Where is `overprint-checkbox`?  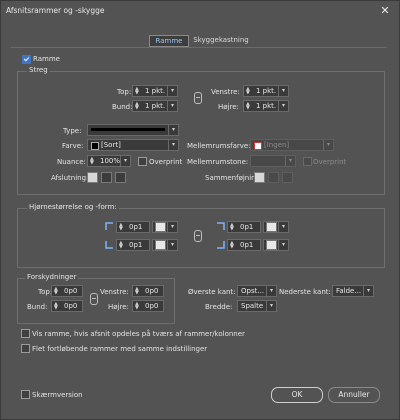
overprint-checkbox is located at coordinates (142, 161).